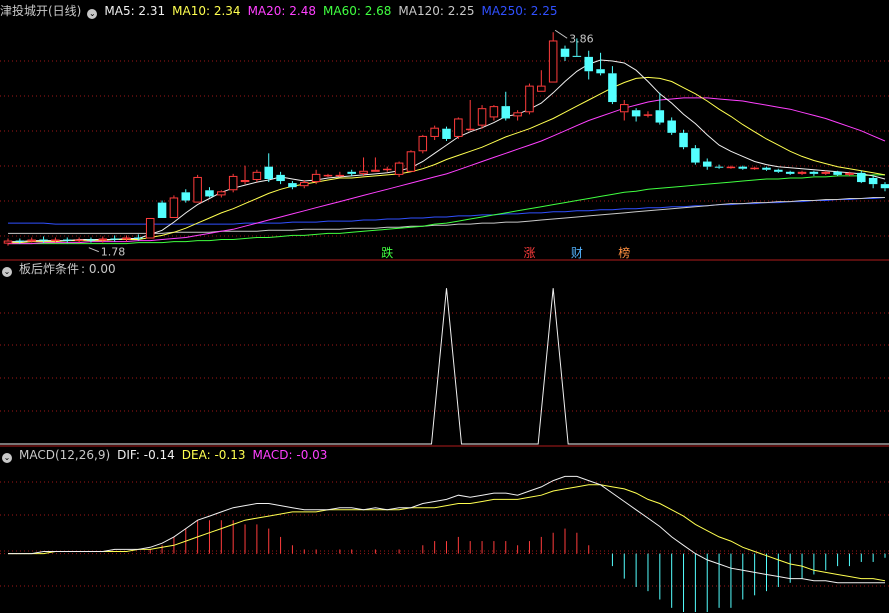  What do you see at coordinates (146, 455) in the screenshot?
I see `dif-label: DIF: -0.14` at bounding box center [146, 455].